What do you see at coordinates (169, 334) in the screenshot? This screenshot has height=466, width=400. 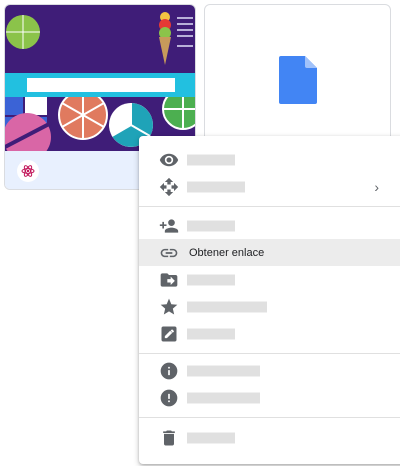 I see `edit-icon` at bounding box center [169, 334].